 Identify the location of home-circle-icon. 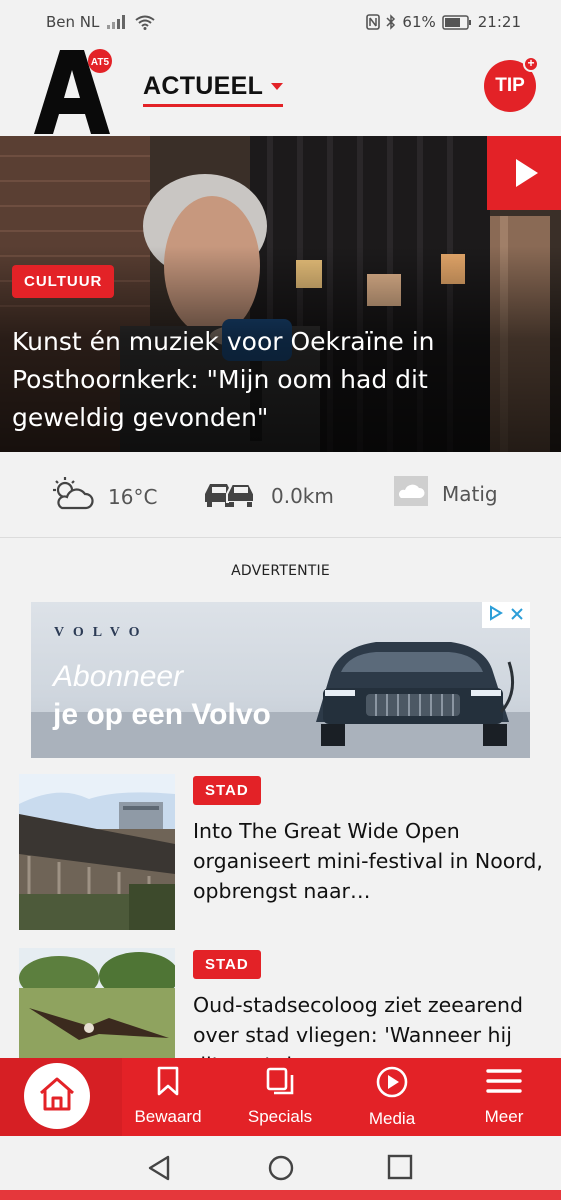
(281, 1170).